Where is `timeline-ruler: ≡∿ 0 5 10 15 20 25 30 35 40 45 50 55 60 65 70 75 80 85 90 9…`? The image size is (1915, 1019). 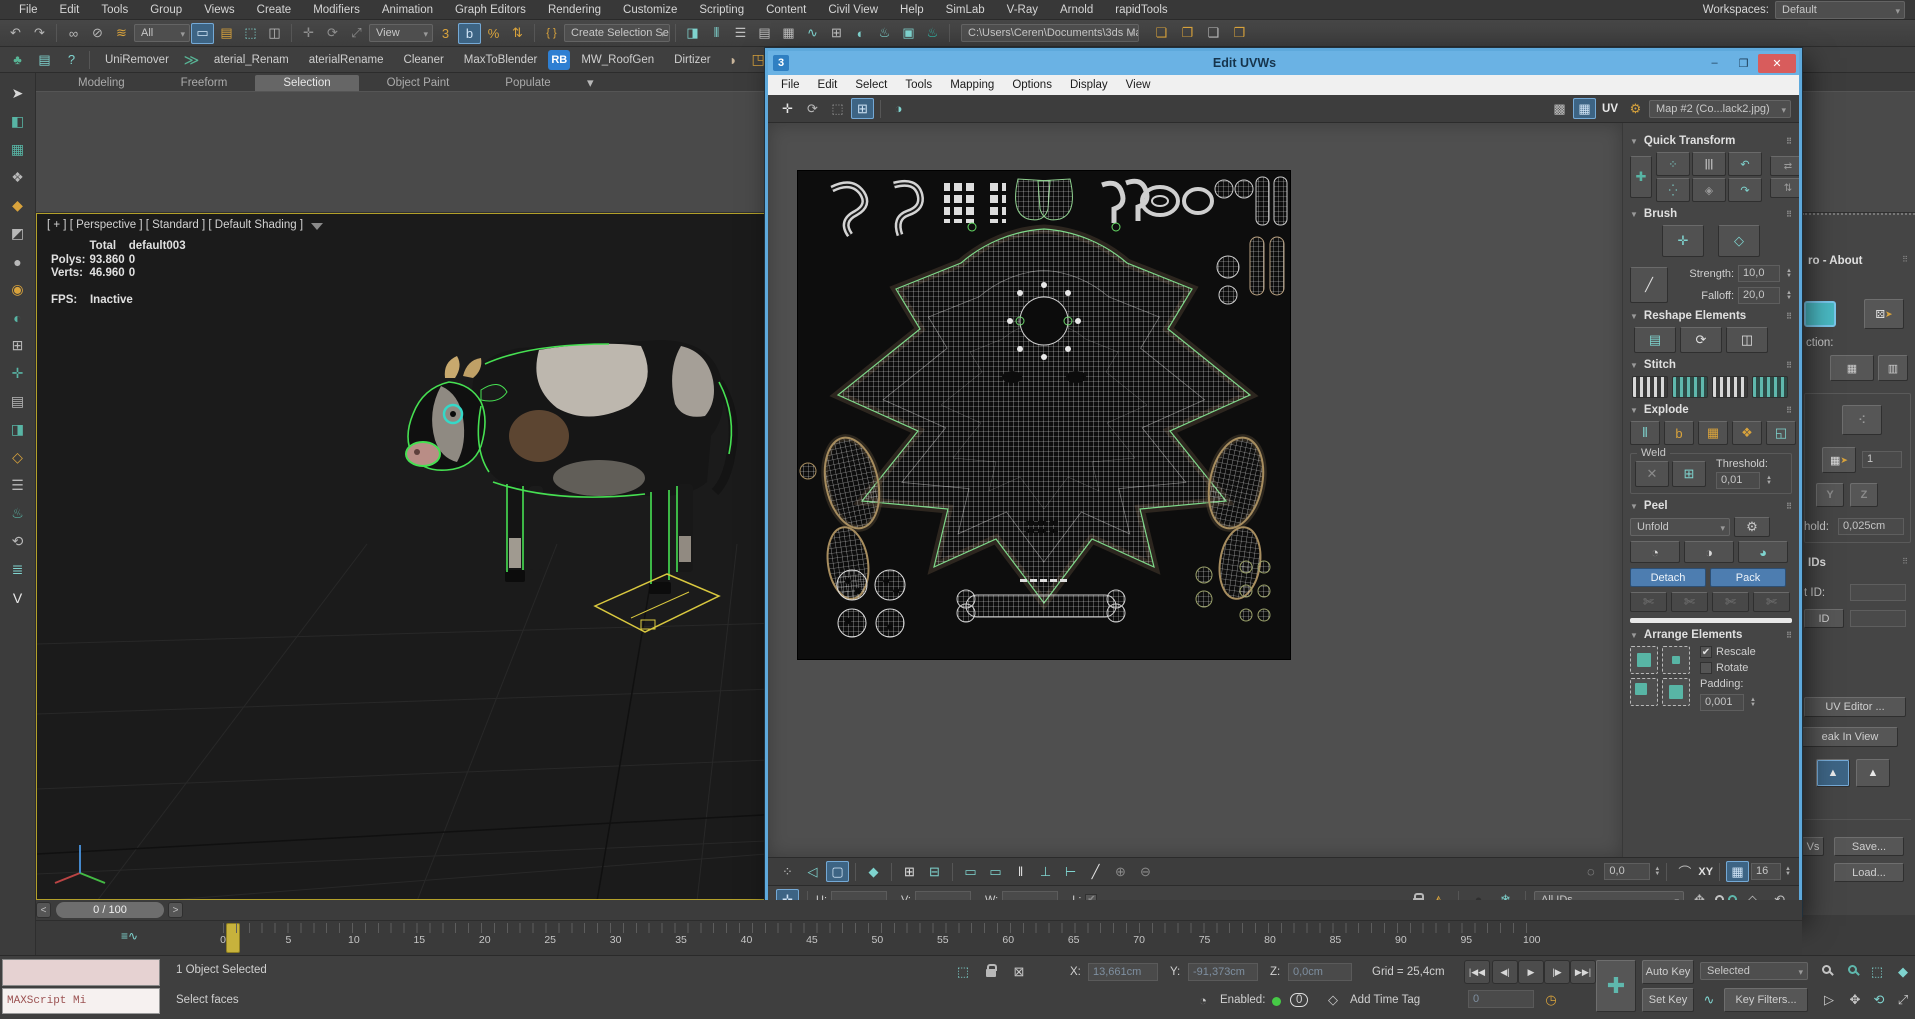 timeline-ruler: ≡∿ 0 5 10 15 20 25 30 35 40 45 50 55 60 65 70 75 80 85 90 9… is located at coordinates (919, 937).